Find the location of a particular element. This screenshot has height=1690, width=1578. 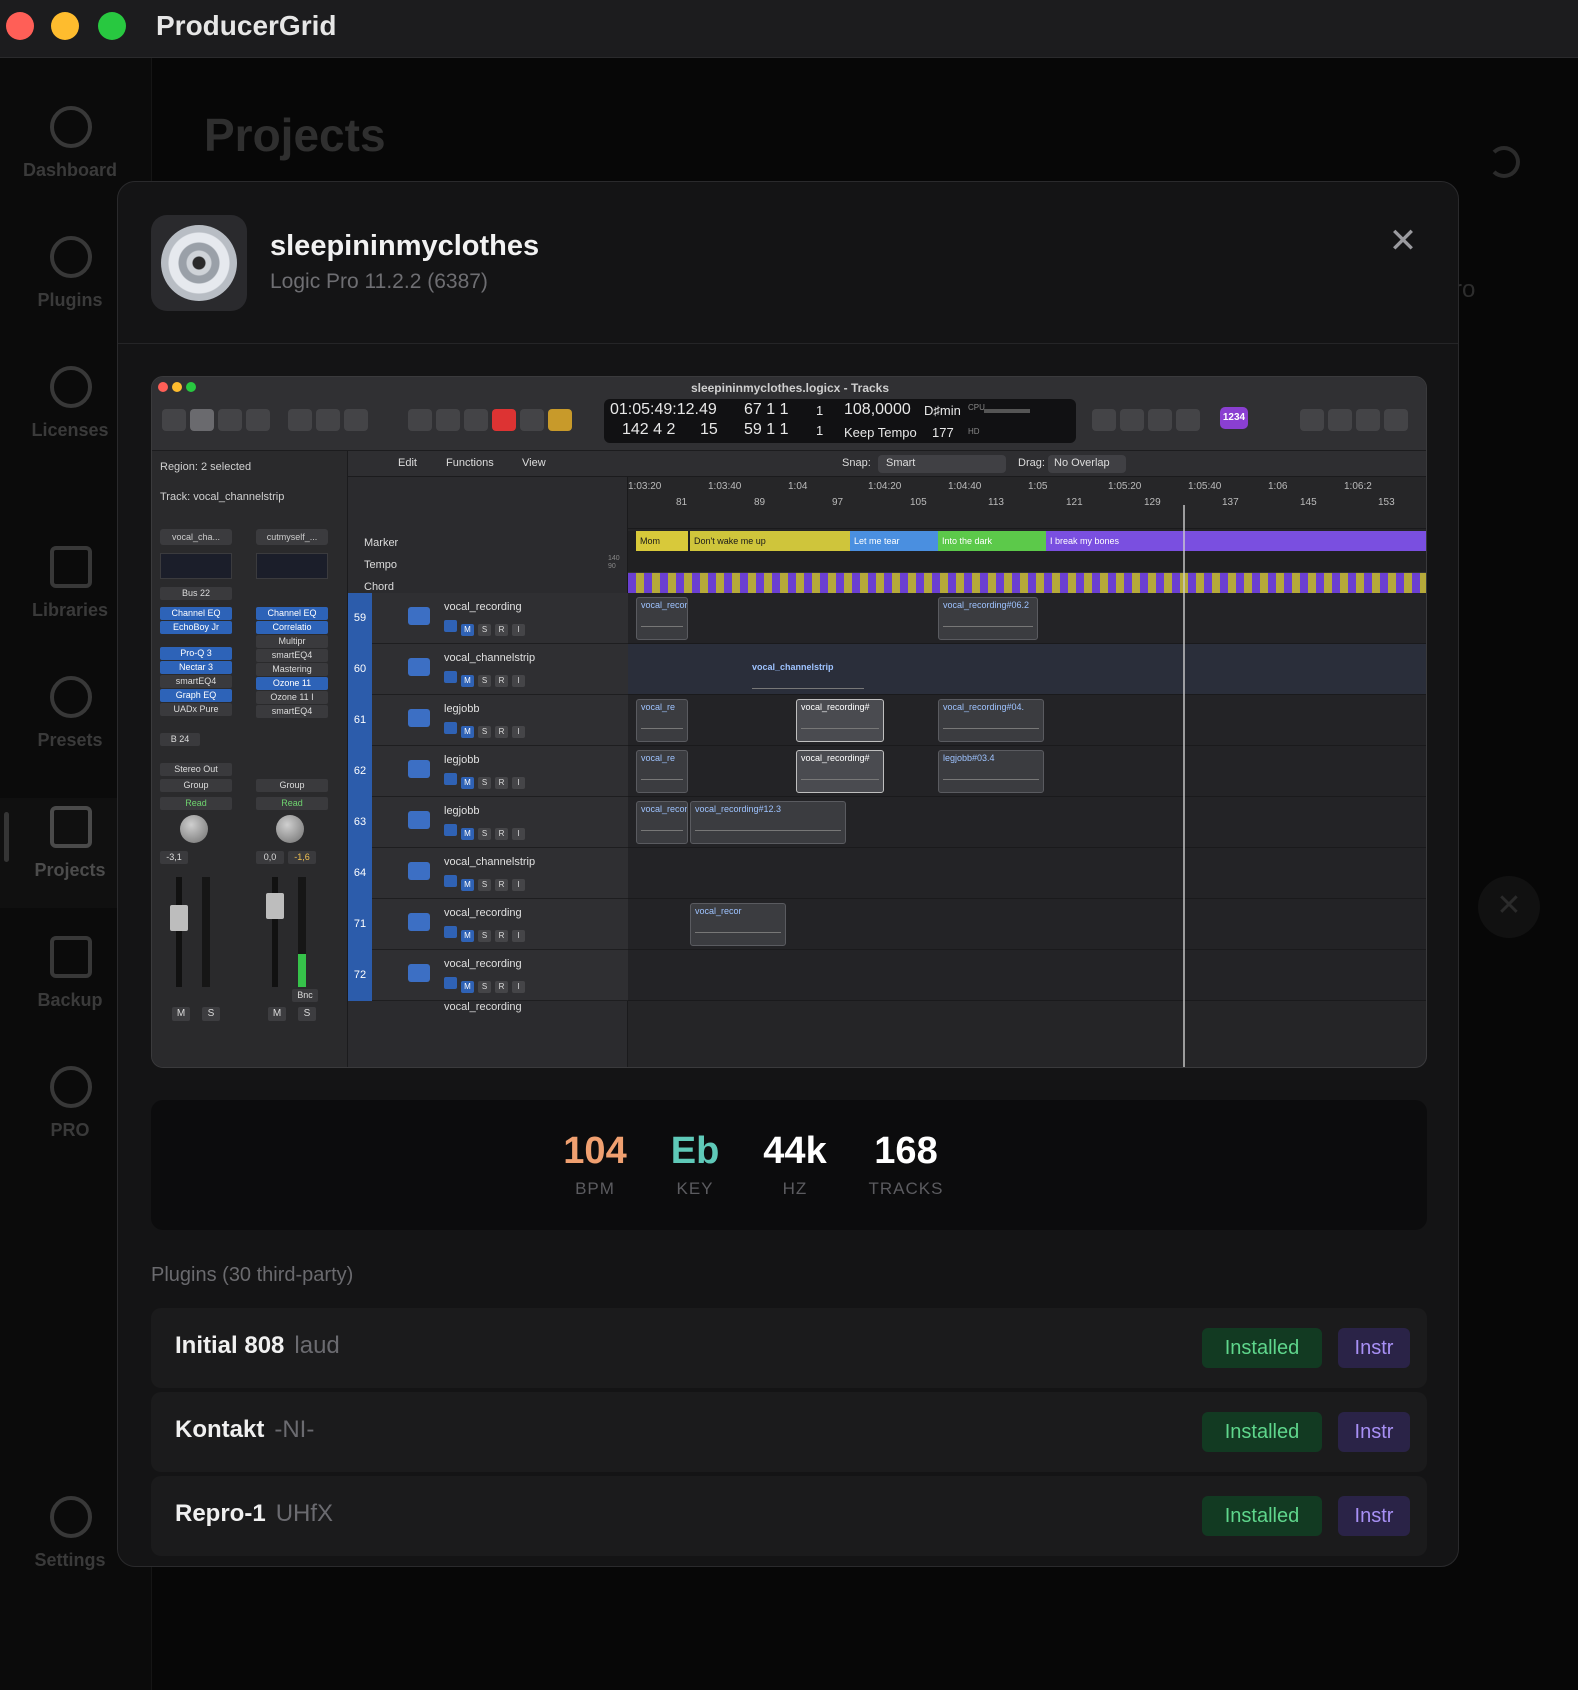

pan-knob is located at coordinates (194, 829).